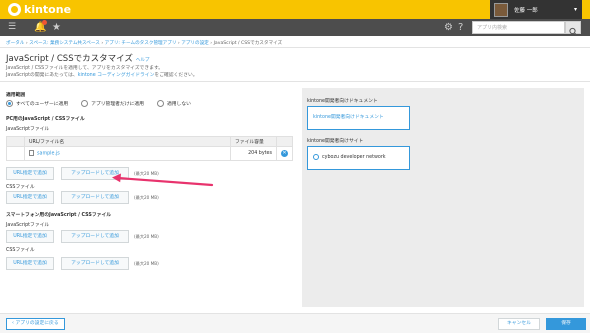 The height and width of the screenshot is (333, 590). What do you see at coordinates (20, 250) in the screenshot?
I see `sp-css-label: CSSファイル` at bounding box center [20, 250].